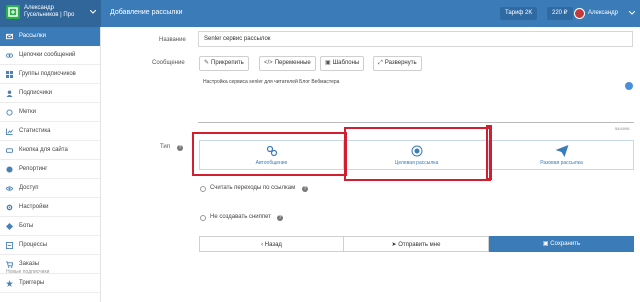 The image size is (640, 302). Describe the element at coordinates (622, 128) in the screenshot. I see `char-counter: 54/4096` at that location.